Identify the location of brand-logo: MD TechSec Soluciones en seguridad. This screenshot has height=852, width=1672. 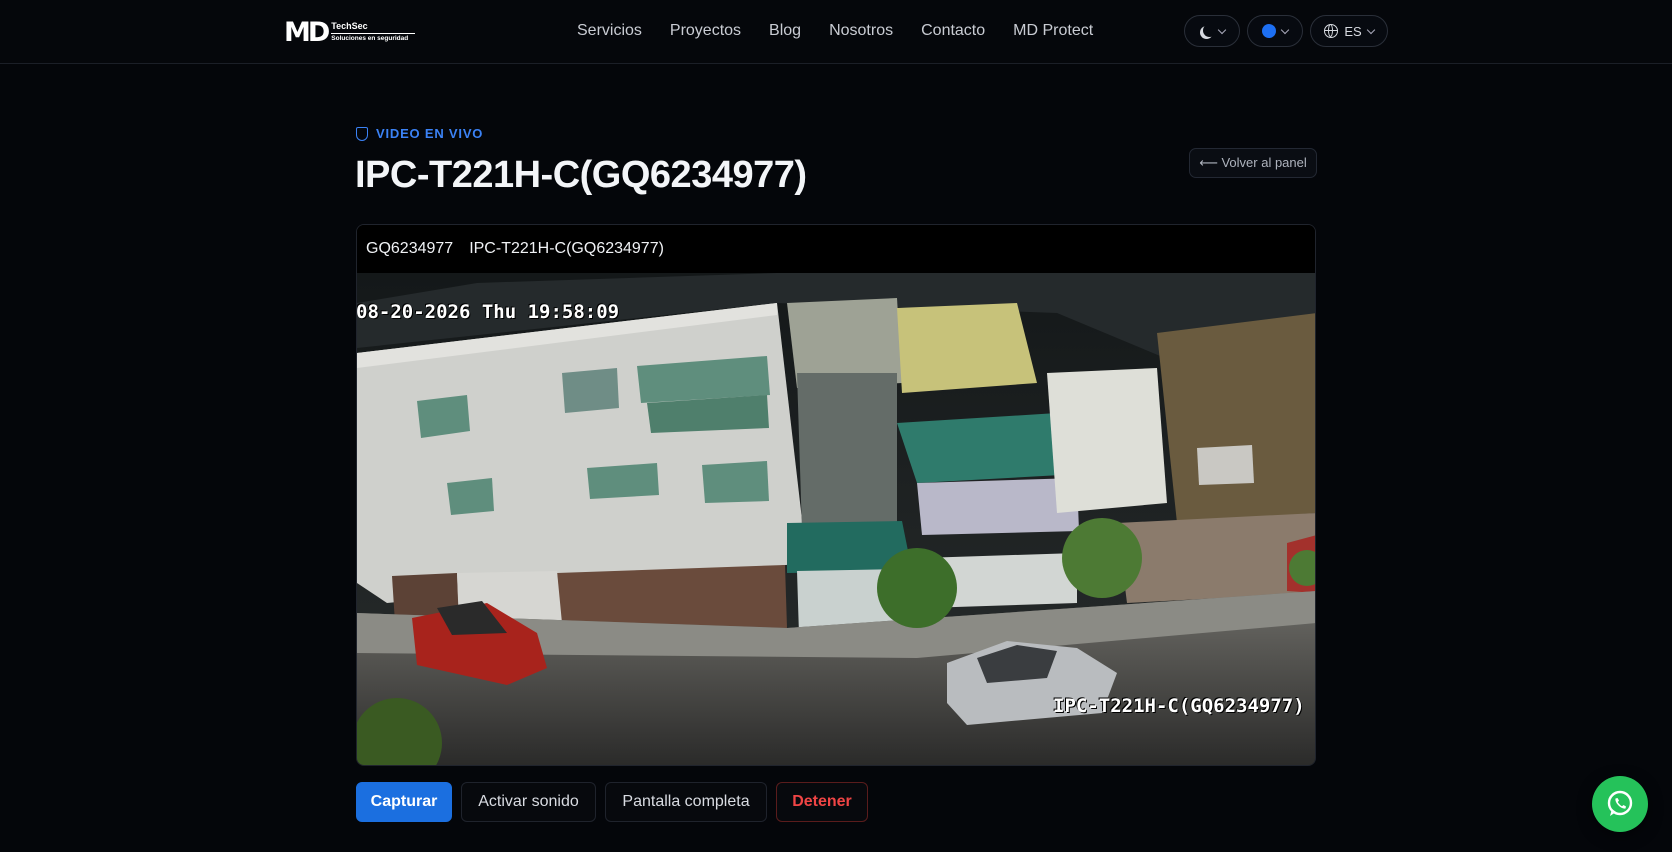
(351, 32).